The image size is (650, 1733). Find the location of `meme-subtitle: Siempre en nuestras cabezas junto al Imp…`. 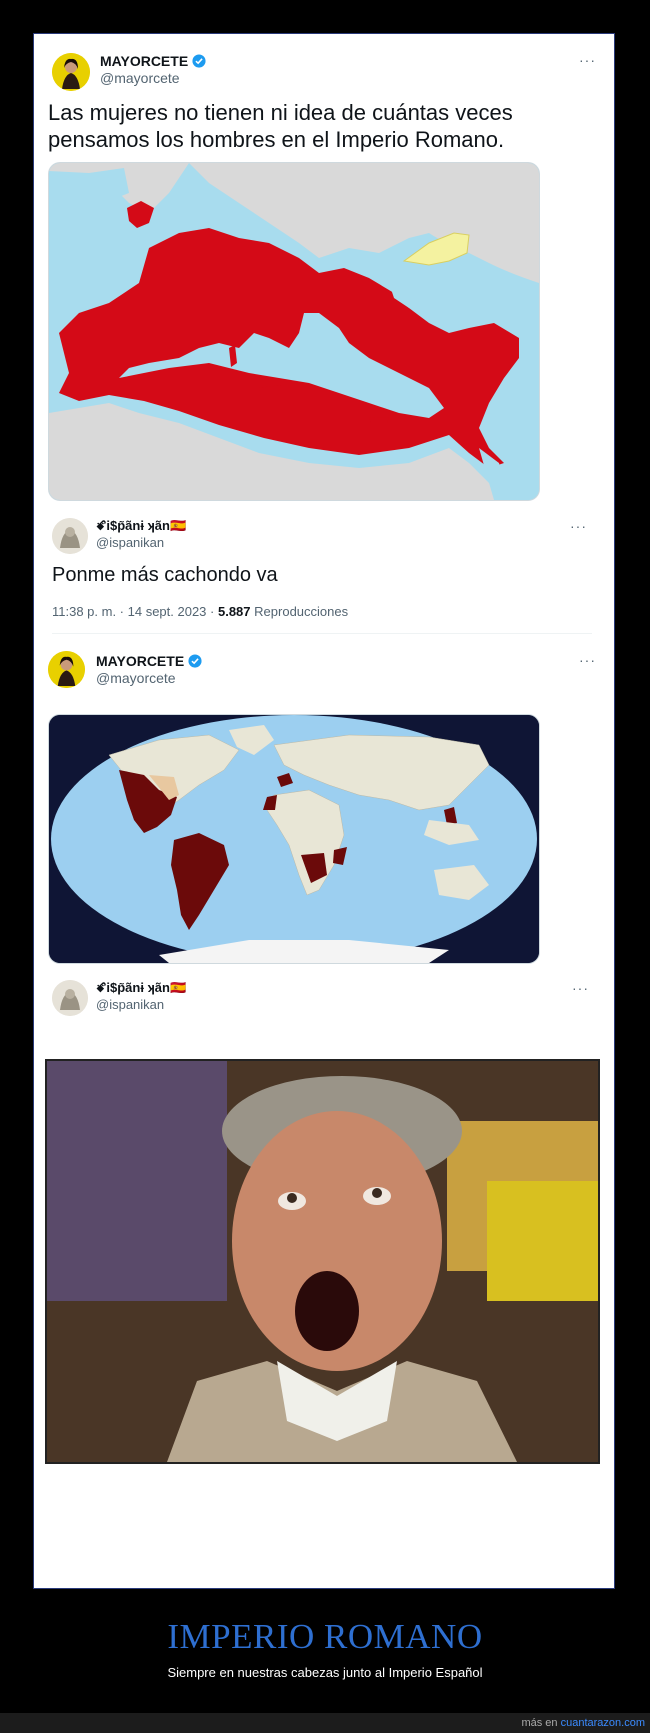

meme-subtitle: Siempre en nuestras cabezas junto al Imp… is located at coordinates (325, 1672).